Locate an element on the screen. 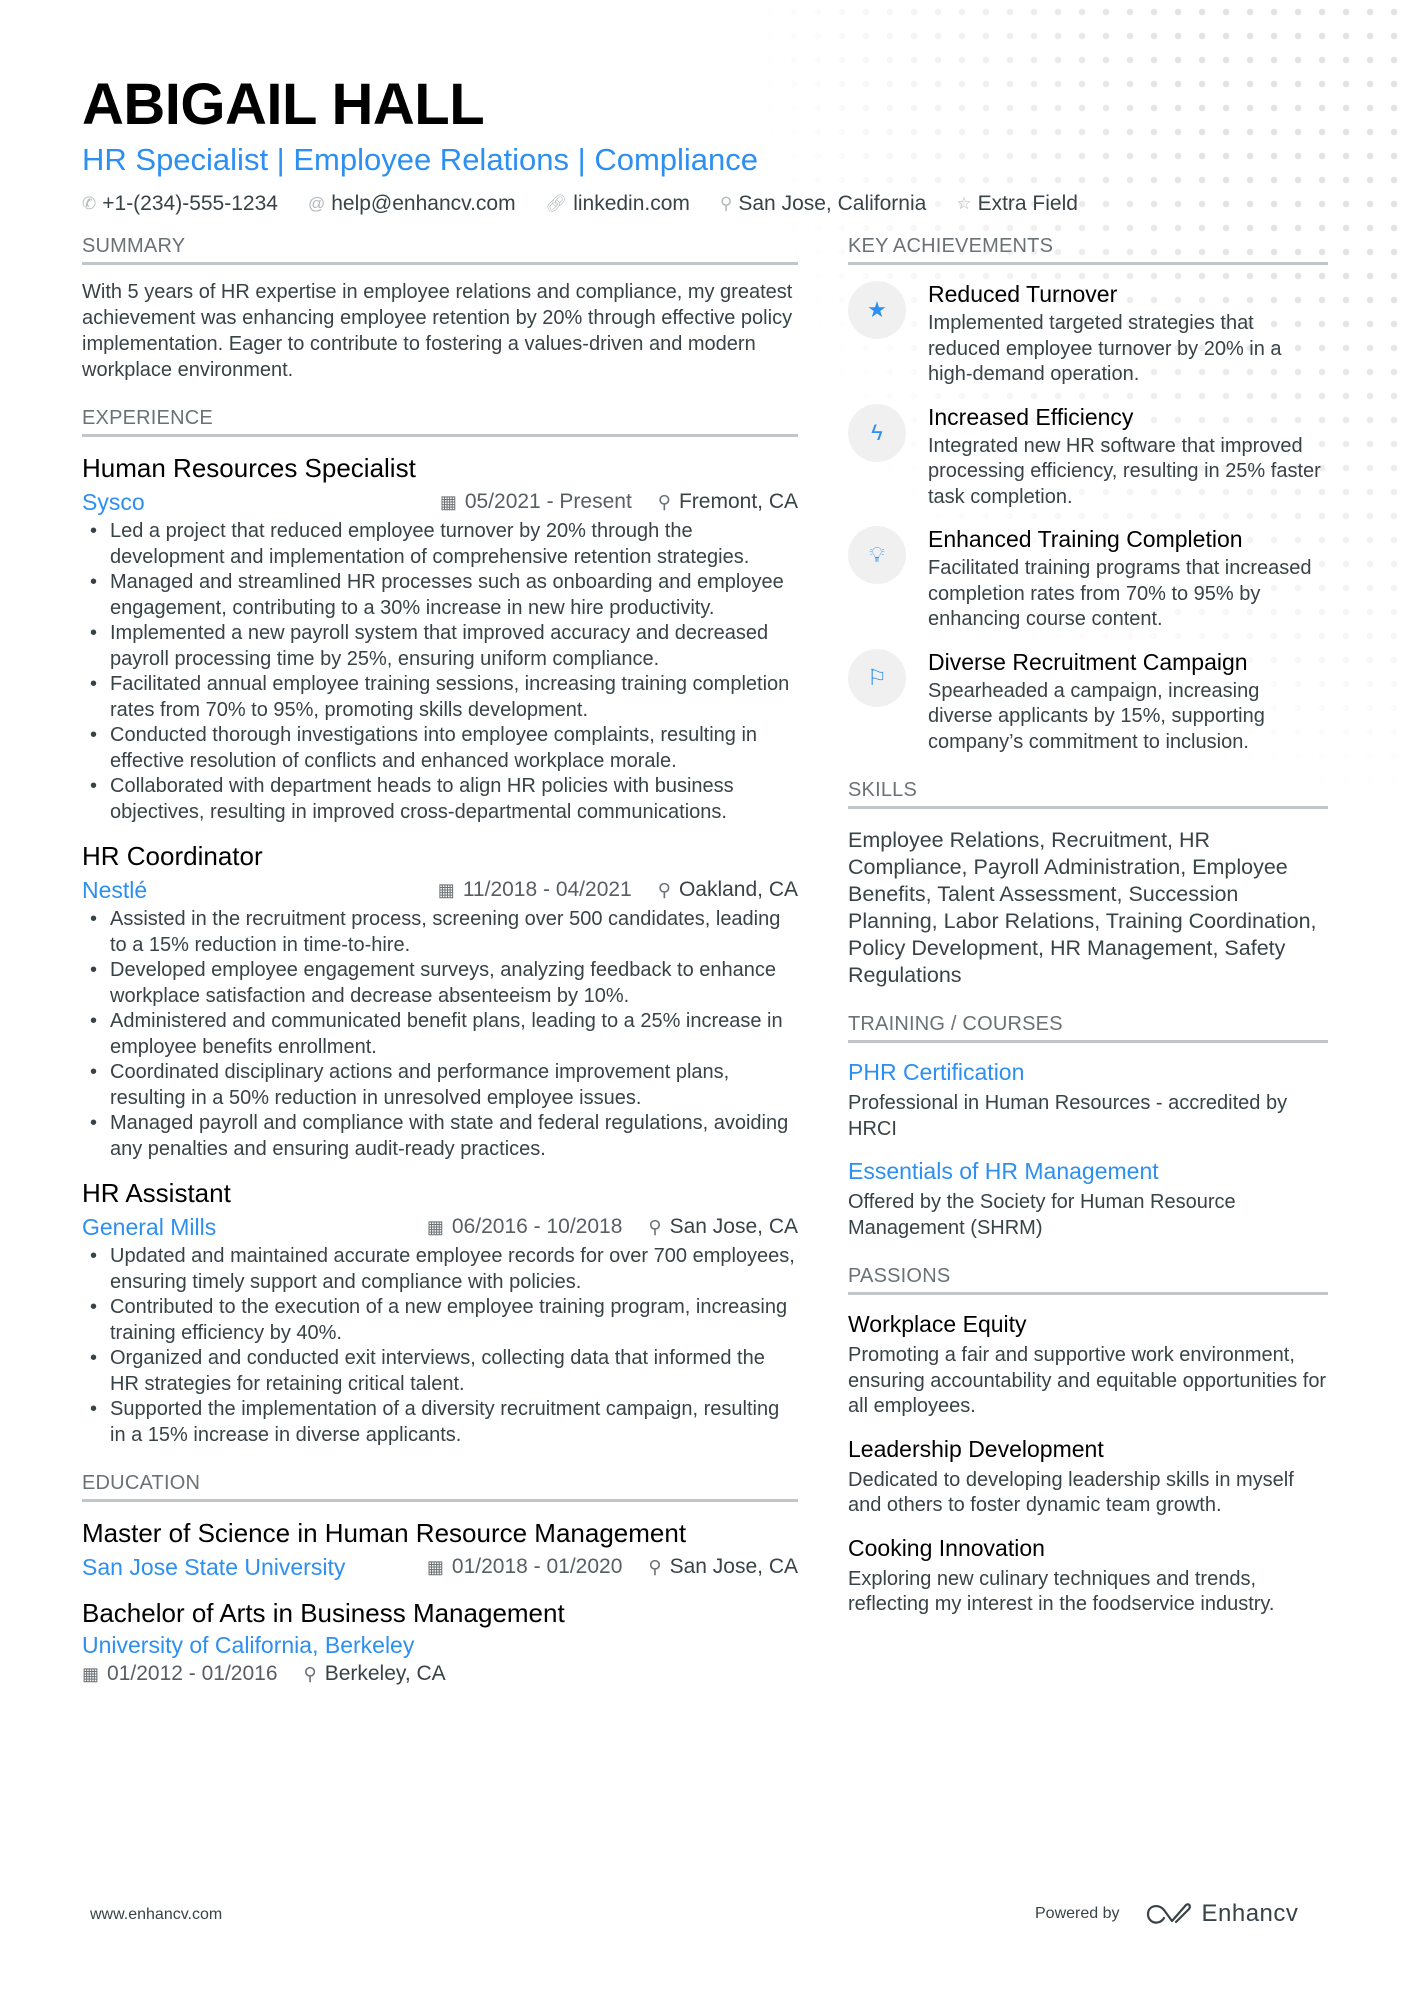 The height and width of the screenshot is (1995, 1410). school-name: San Jose State University is located at coordinates (214, 1567).